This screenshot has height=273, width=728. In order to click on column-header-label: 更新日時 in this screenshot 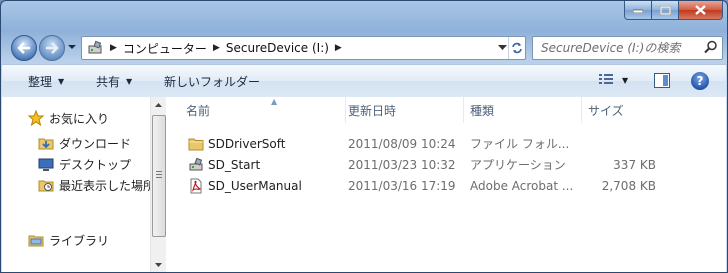, I will do `click(372, 110)`.